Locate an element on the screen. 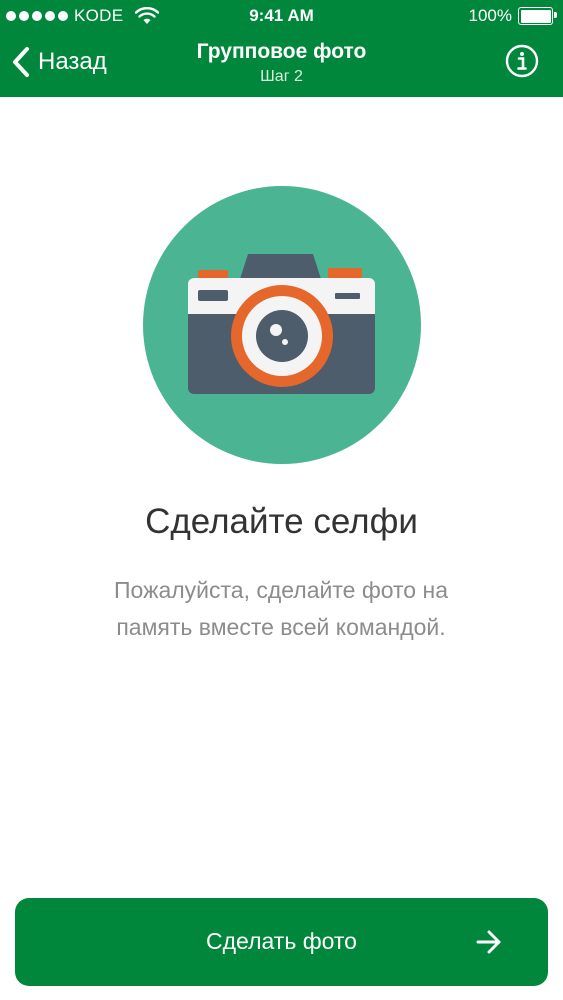 This screenshot has width=563, height=1000. status-right: 100% is located at coordinates (512, 16).